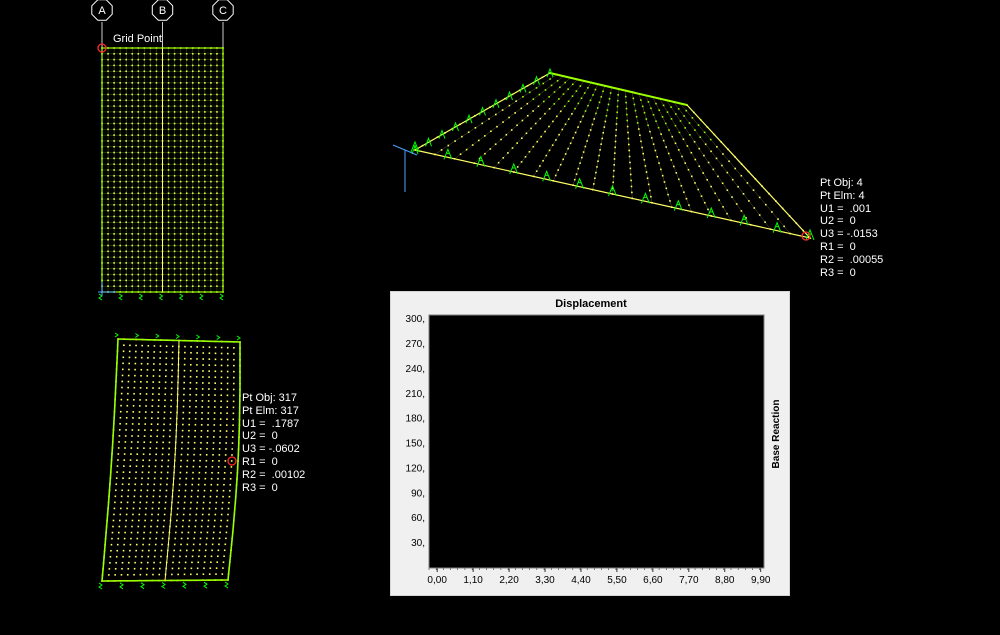  What do you see at coordinates (415, 394) in the screenshot?
I see `y-tick-label: 210,` at bounding box center [415, 394].